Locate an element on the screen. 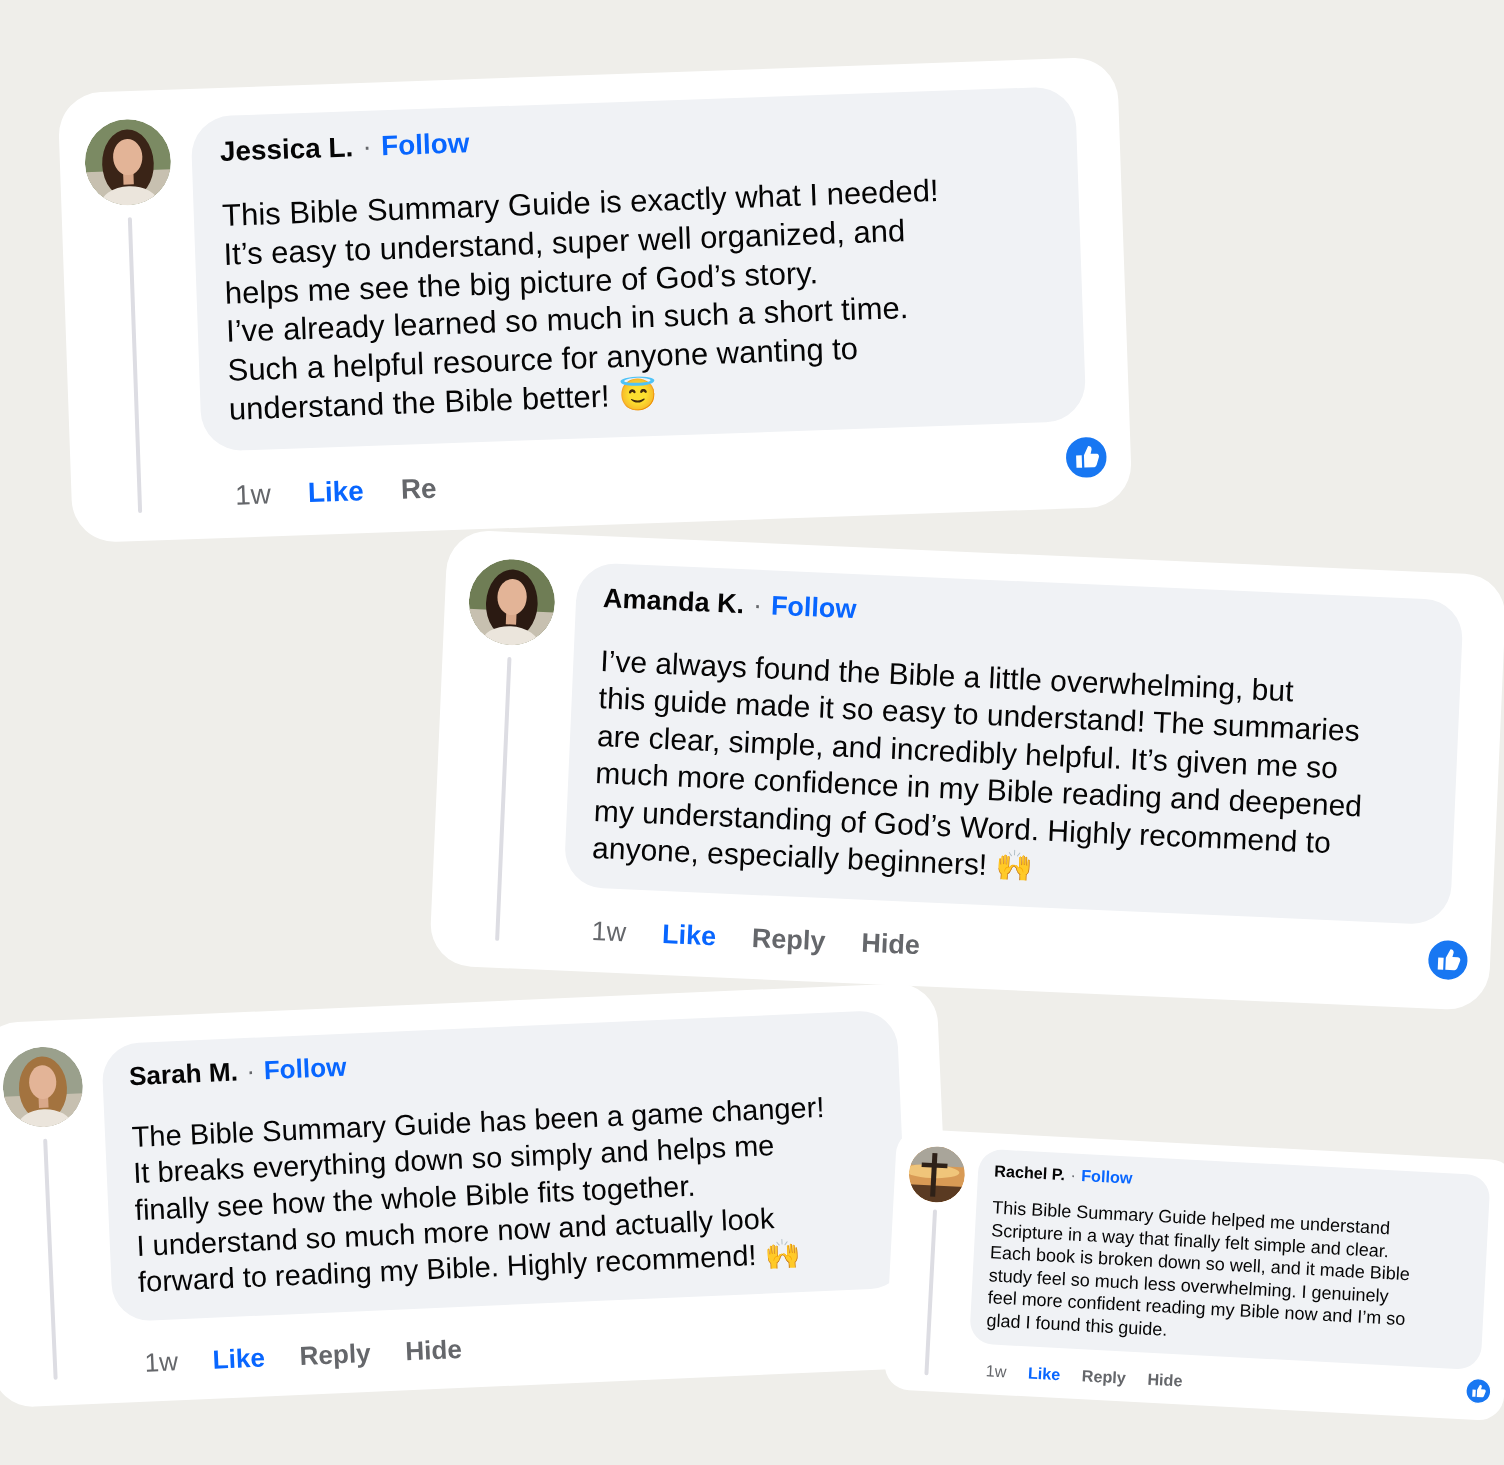 Image resolution: width=1504 pixels, height=1465 pixels. action-link: Re is located at coordinates (418, 489).